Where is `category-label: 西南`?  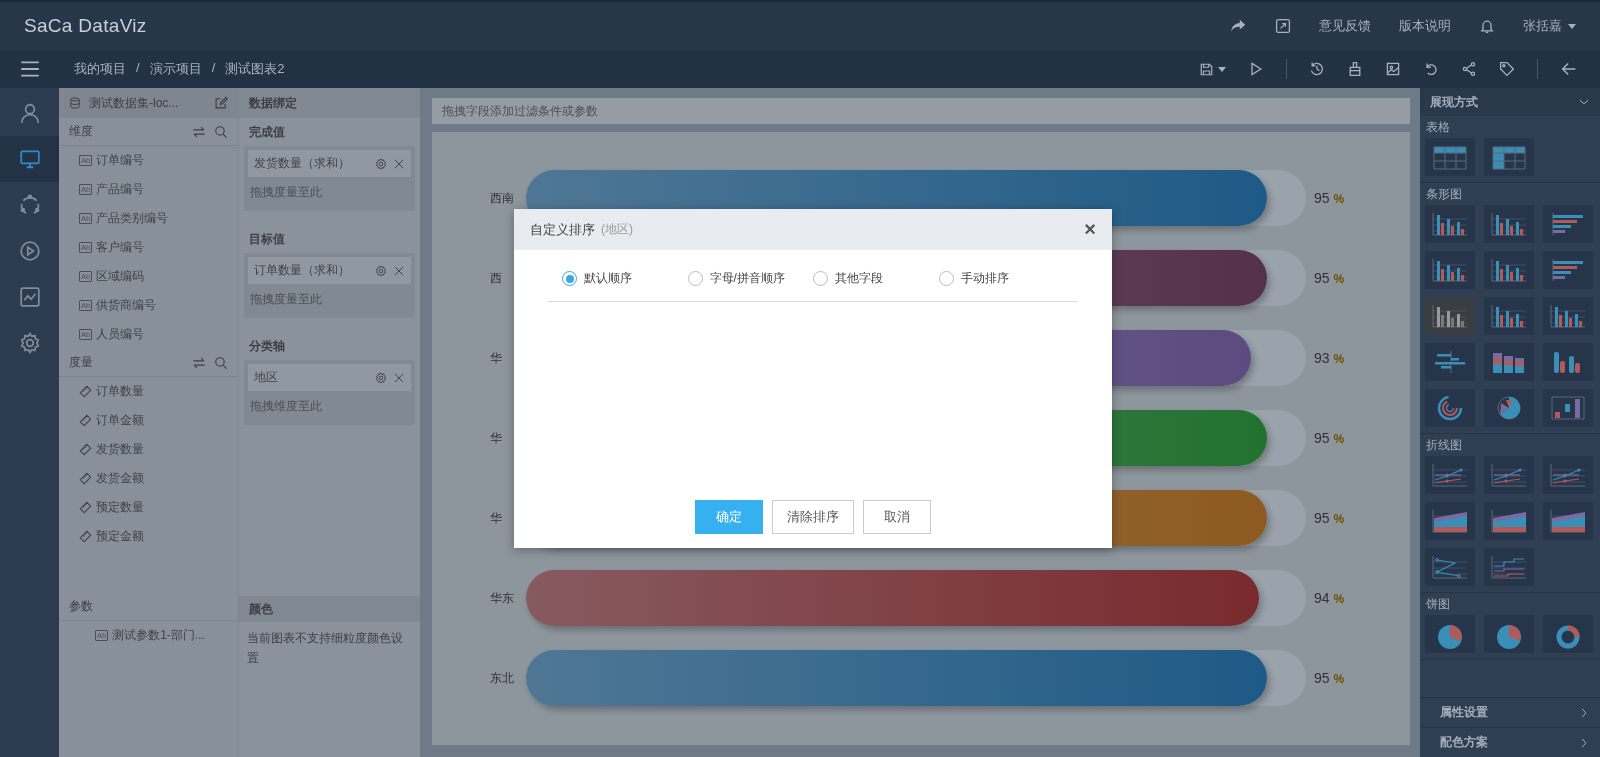 category-label: 西南 is located at coordinates (502, 198).